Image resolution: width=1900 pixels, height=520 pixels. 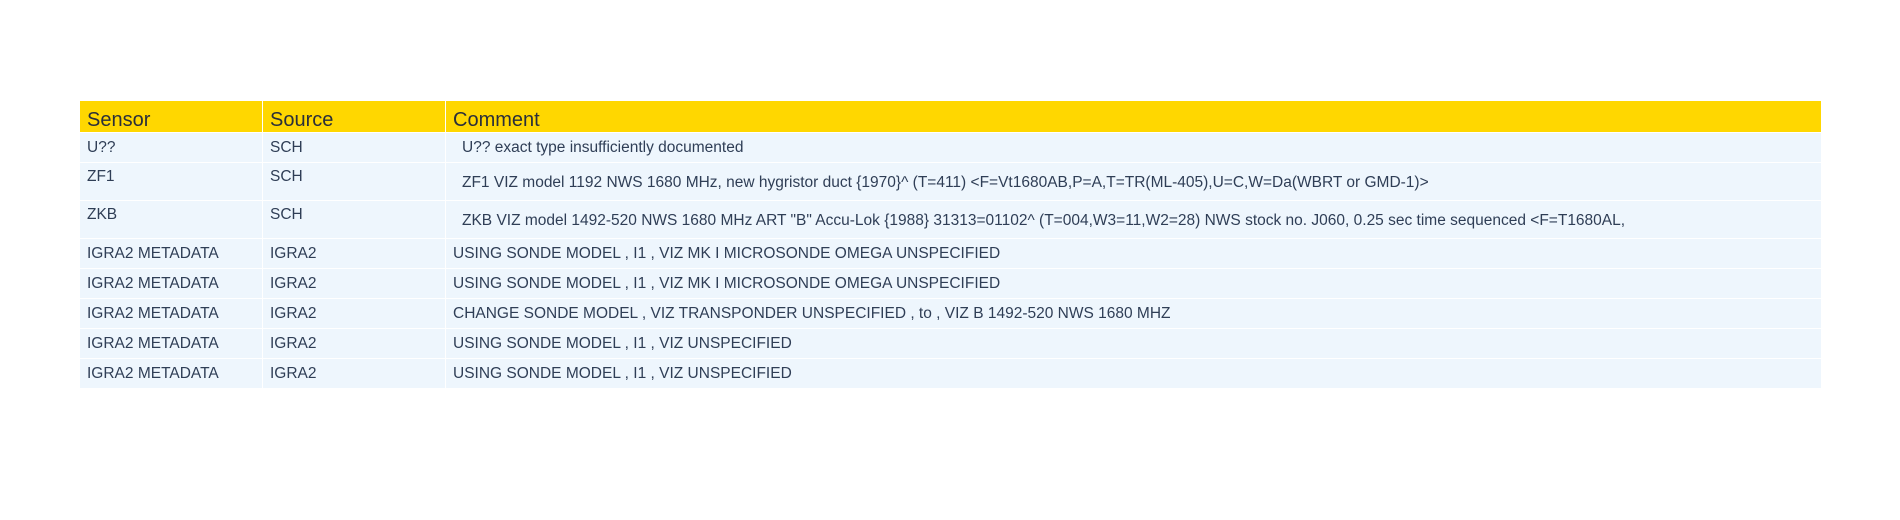 What do you see at coordinates (1133, 116) in the screenshot?
I see `column-header-comment: Comment` at bounding box center [1133, 116].